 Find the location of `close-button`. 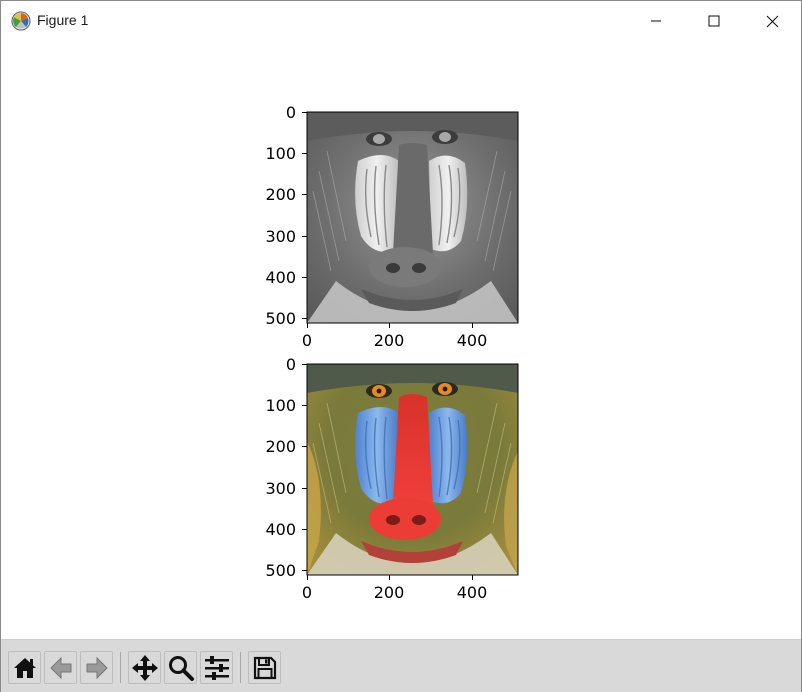

close-button is located at coordinates (772, 21).